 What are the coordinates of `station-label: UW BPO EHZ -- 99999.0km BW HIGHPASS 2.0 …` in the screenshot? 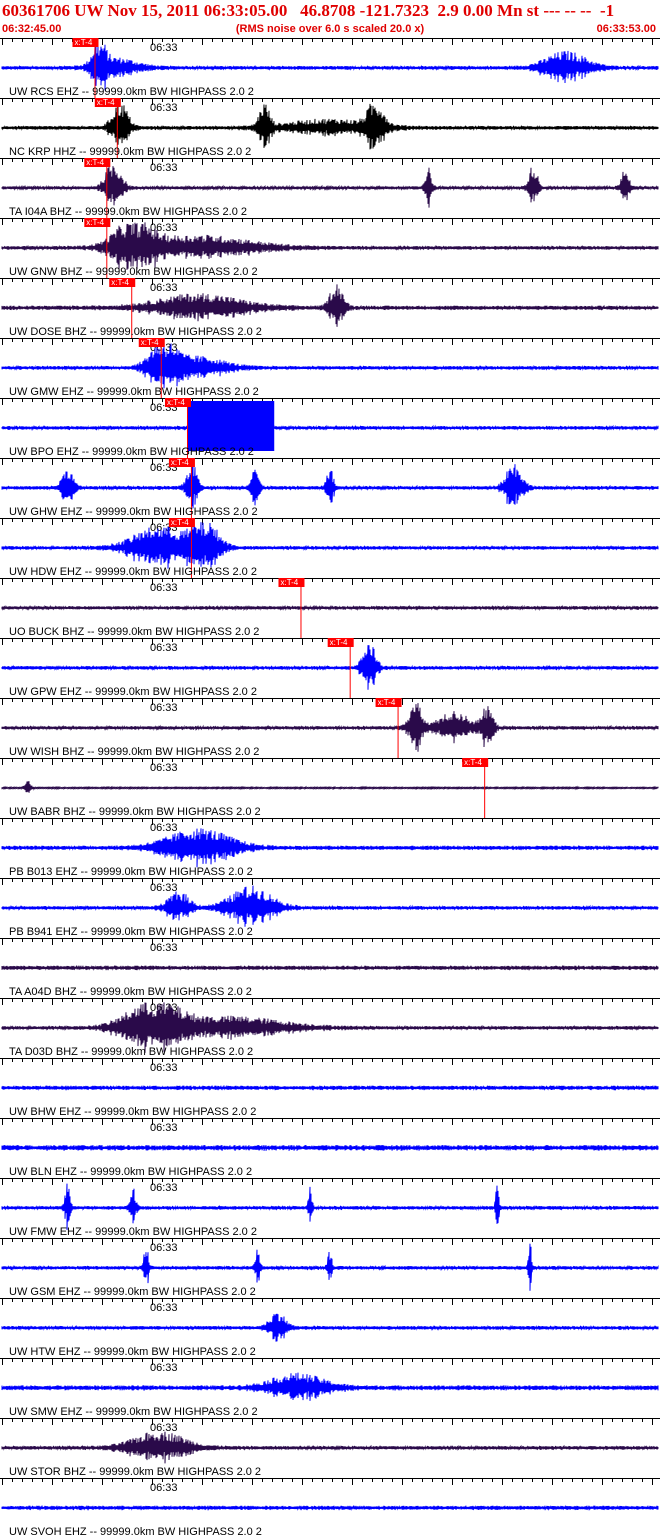 It's located at (131, 452).